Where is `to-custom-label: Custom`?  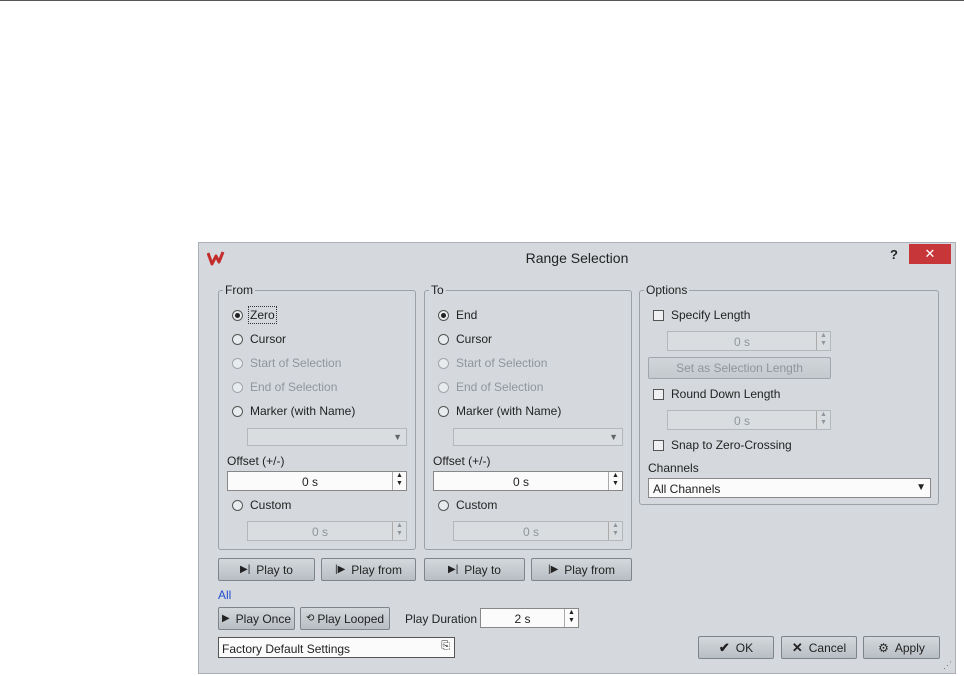 to-custom-label: Custom is located at coordinates (477, 505).